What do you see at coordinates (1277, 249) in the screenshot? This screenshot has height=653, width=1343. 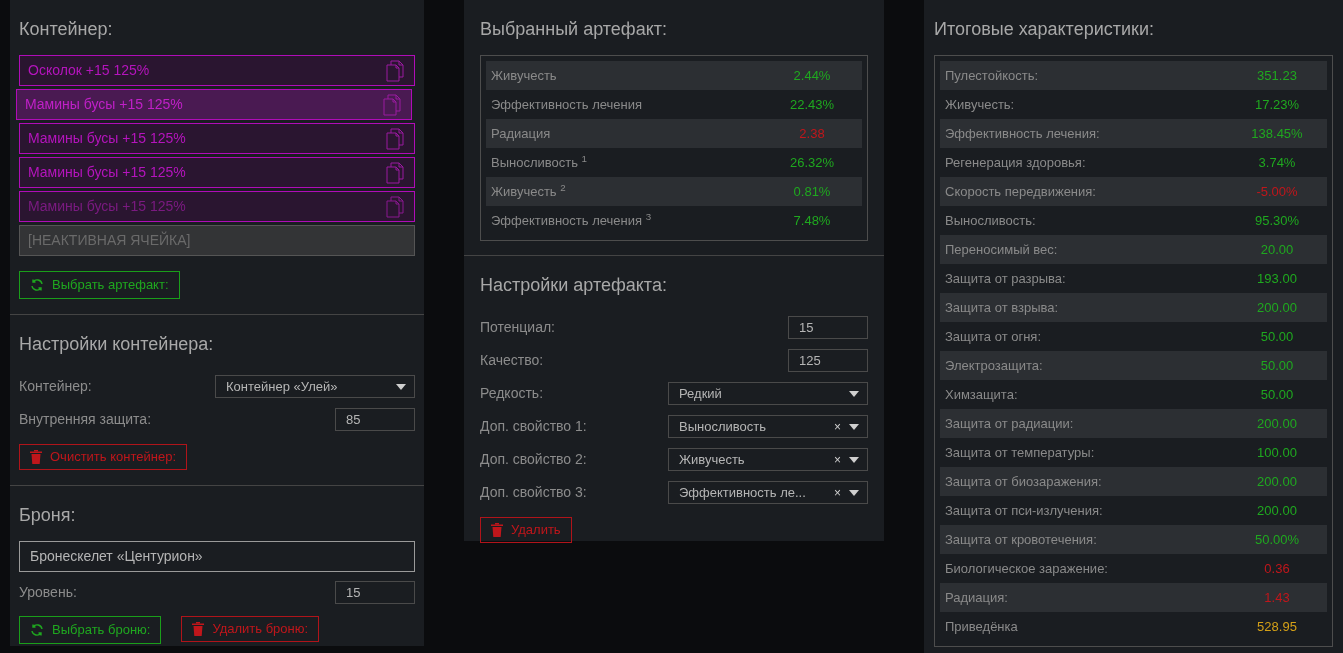 I see `stat-value: 20.00` at bounding box center [1277, 249].